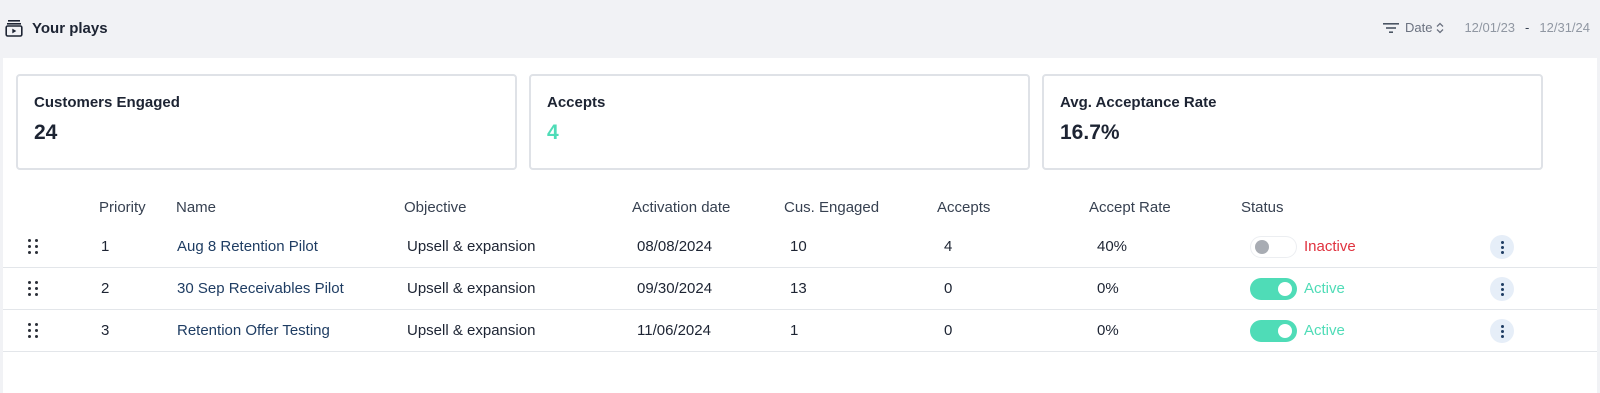 This screenshot has width=1600, height=393. I want to click on row-activation-date: 09/30/2024, so click(675, 288).